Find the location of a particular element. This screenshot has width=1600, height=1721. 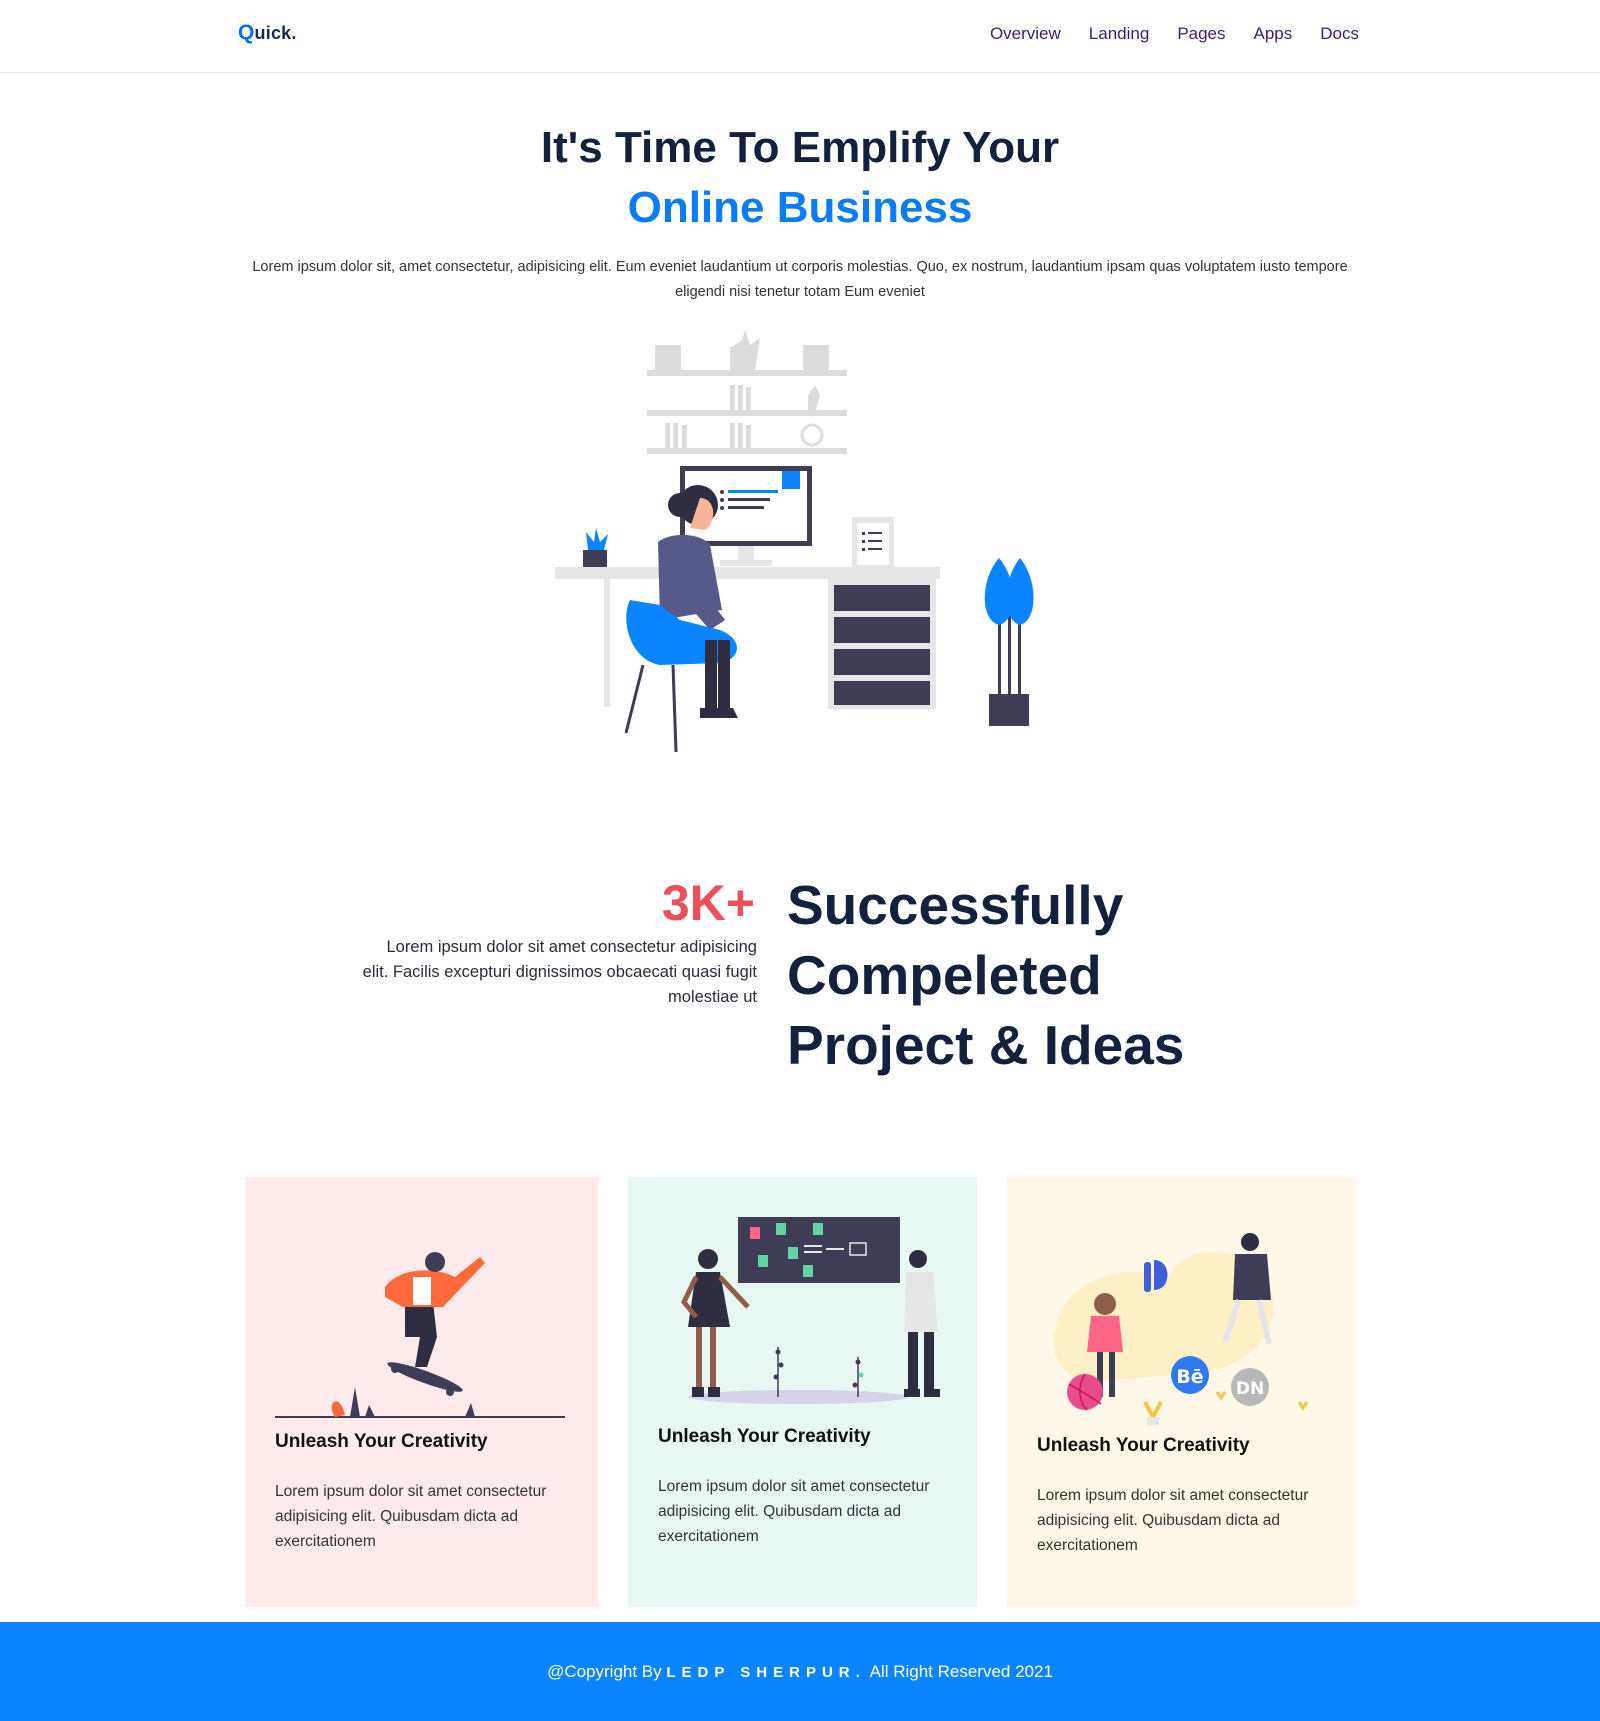

footer-brand: LEDP SHERPUR. is located at coordinates (766, 1672).